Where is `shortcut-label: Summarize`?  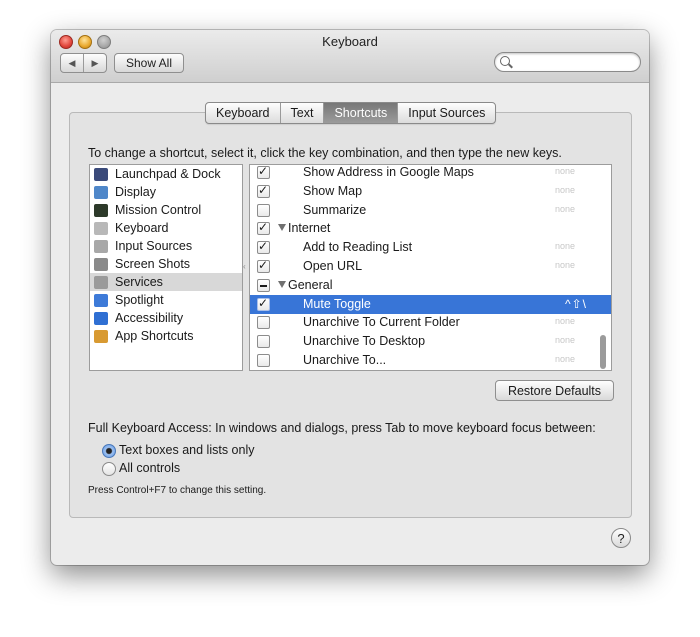 shortcut-label: Summarize is located at coordinates (335, 209).